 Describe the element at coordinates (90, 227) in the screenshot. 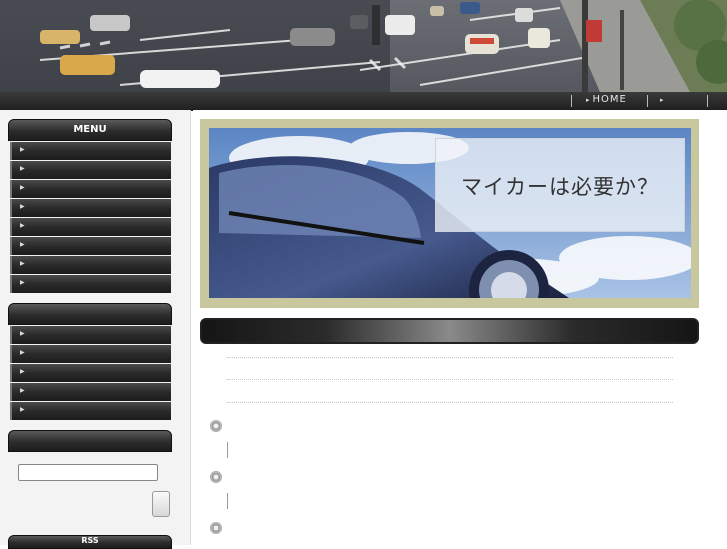

I see `menu-item-5: ▶` at that location.